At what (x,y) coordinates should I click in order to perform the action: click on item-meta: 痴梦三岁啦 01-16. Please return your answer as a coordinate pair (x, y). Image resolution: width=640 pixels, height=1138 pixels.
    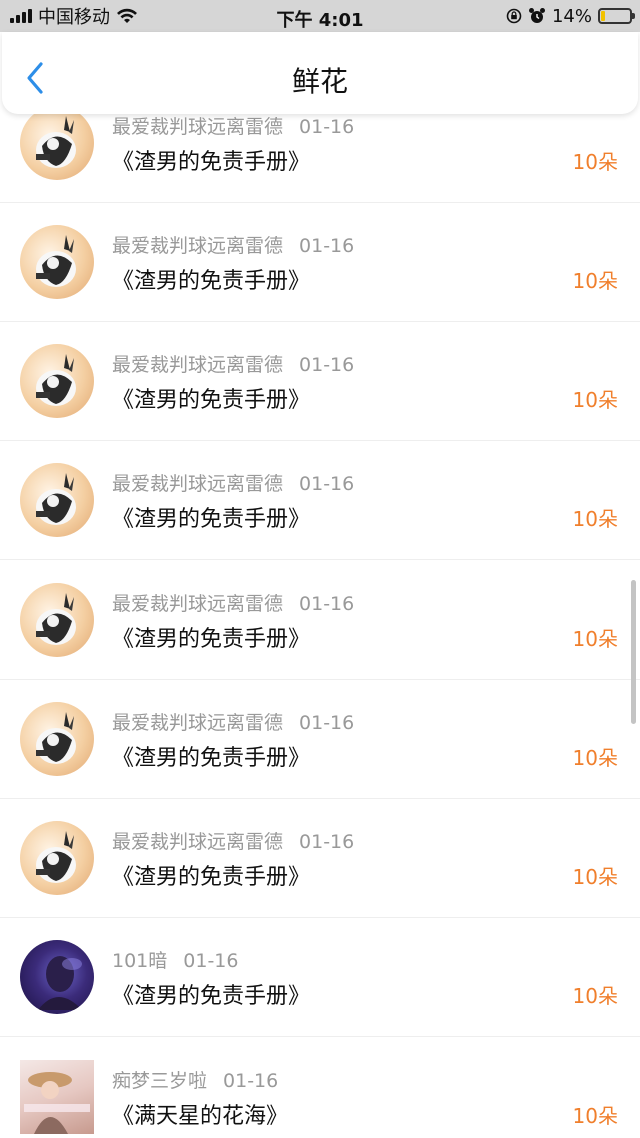
    Looking at the image, I should click on (195, 1079).